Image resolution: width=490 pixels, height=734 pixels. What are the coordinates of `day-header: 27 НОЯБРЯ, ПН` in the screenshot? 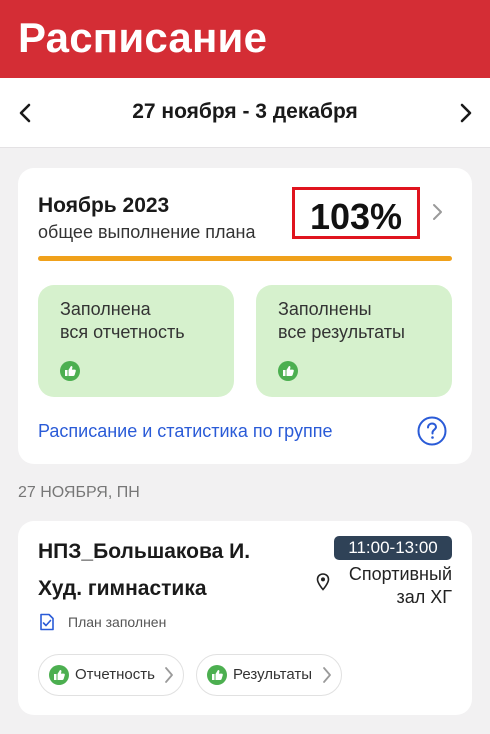 It's located at (79, 492).